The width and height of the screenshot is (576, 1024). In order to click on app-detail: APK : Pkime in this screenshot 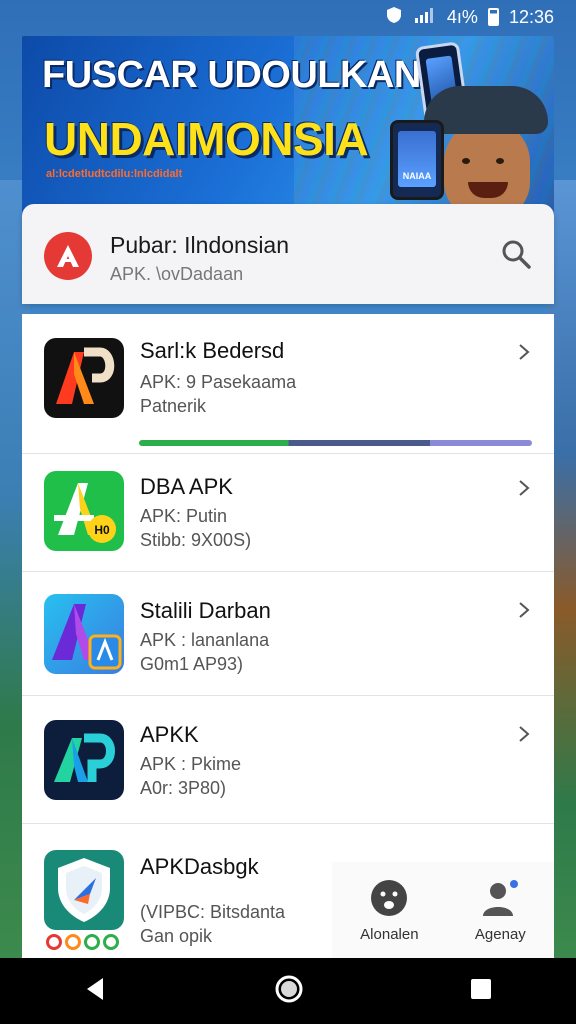, I will do `click(191, 764)`.